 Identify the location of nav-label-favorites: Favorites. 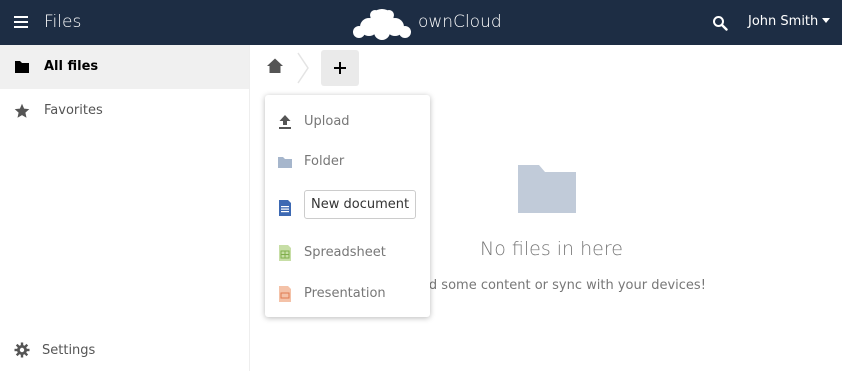
(73, 110).